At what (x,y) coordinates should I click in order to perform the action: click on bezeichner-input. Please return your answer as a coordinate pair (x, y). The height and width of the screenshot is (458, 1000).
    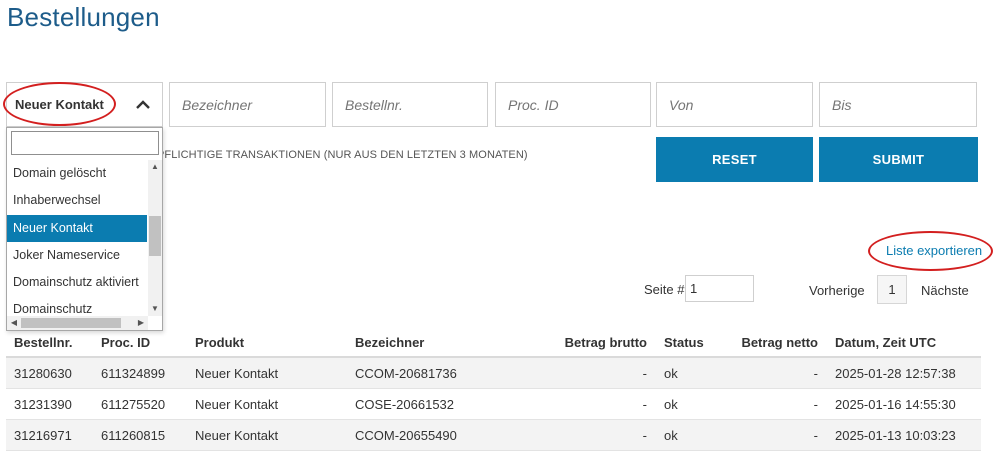
    Looking at the image, I should click on (247, 104).